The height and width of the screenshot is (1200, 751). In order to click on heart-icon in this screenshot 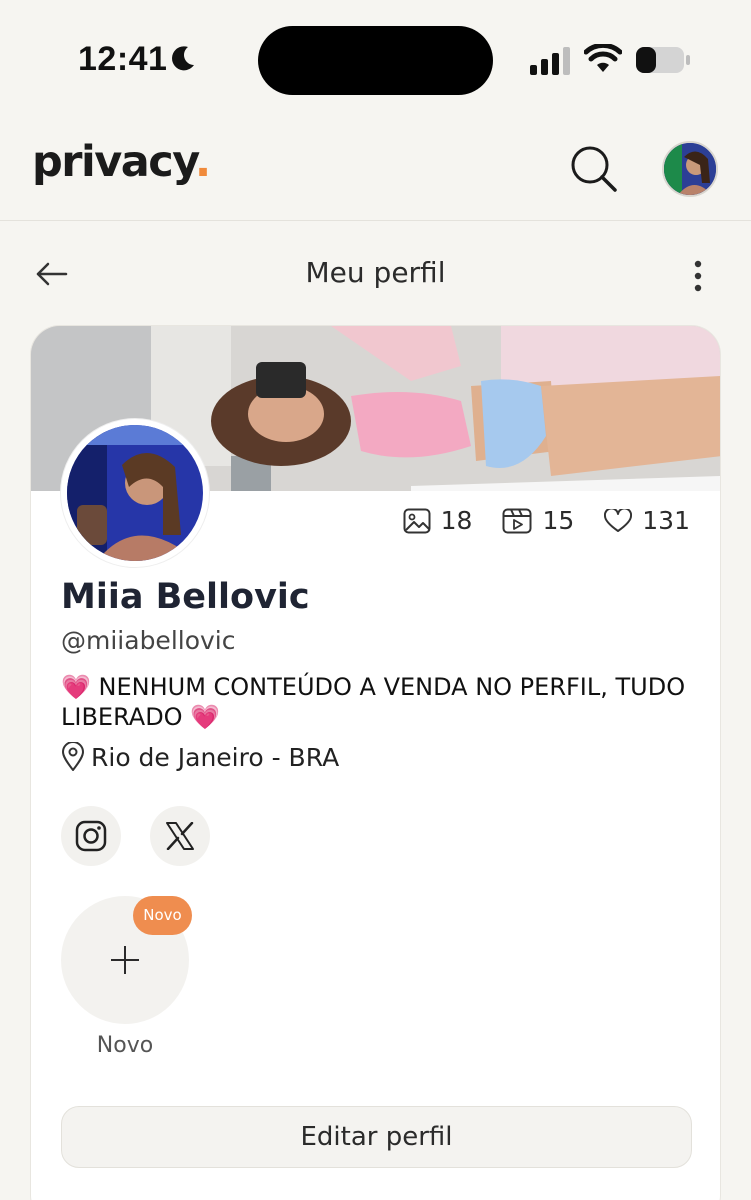, I will do `click(618, 520)`.